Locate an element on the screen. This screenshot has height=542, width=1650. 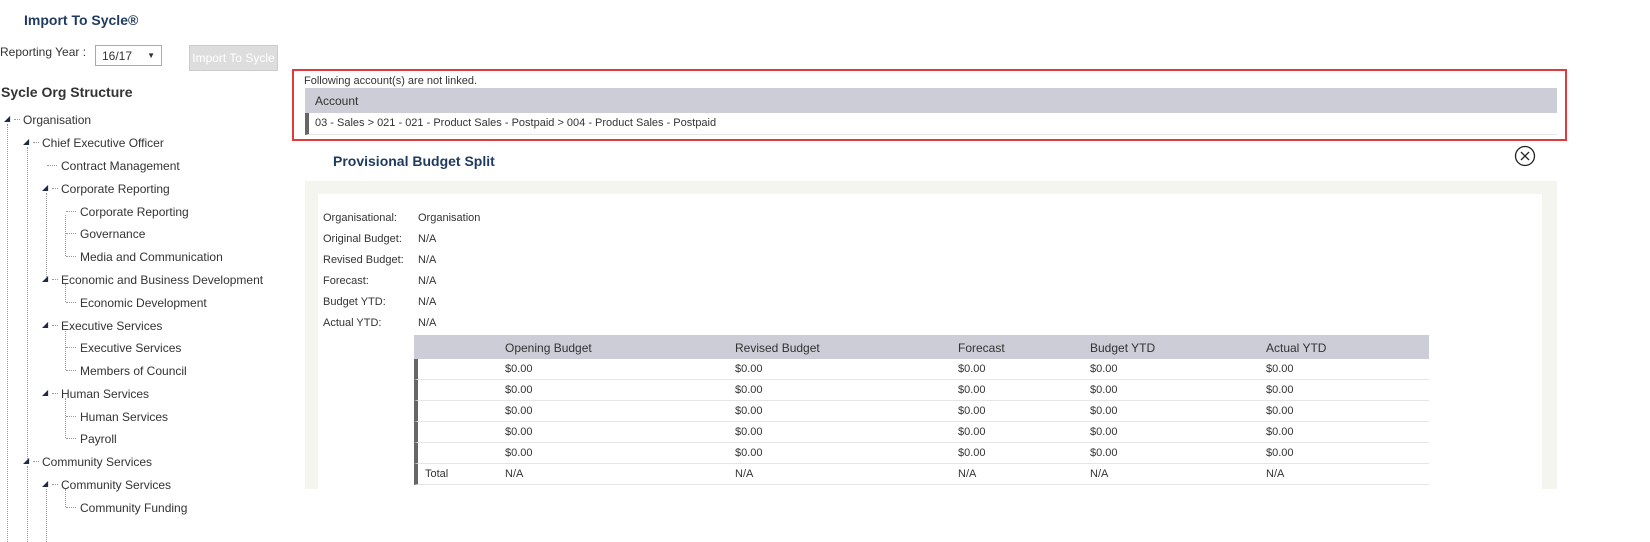
table-total-row: Total N/A N/A N/A N/A N/A is located at coordinates (921, 474).